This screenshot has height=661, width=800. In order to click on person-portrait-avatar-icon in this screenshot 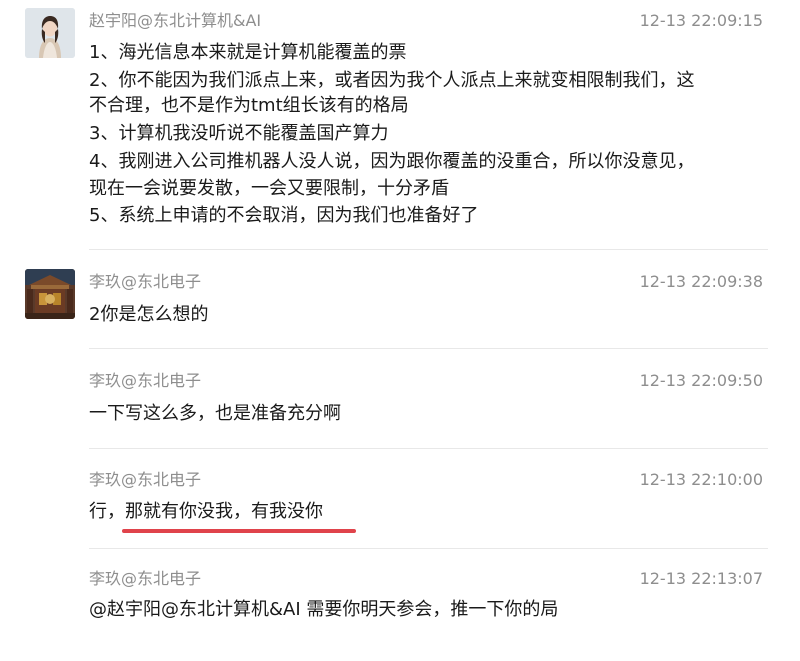, I will do `click(50, 33)`.